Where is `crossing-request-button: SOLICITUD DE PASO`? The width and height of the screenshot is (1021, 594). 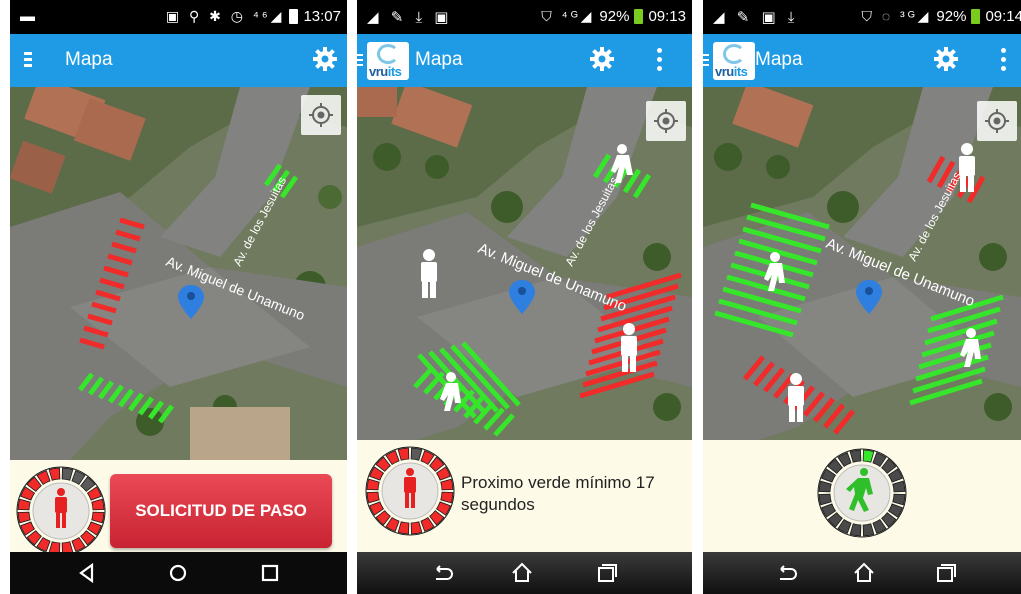 crossing-request-button: SOLICITUD DE PASO is located at coordinates (221, 511).